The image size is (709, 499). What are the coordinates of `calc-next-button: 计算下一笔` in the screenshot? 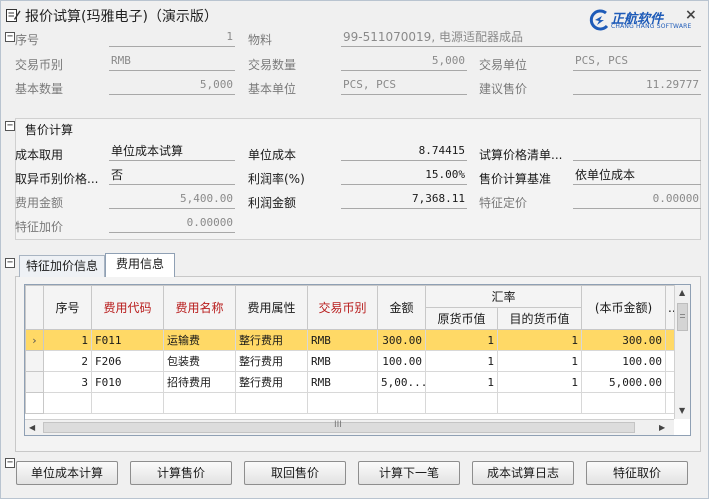 It's located at (409, 473).